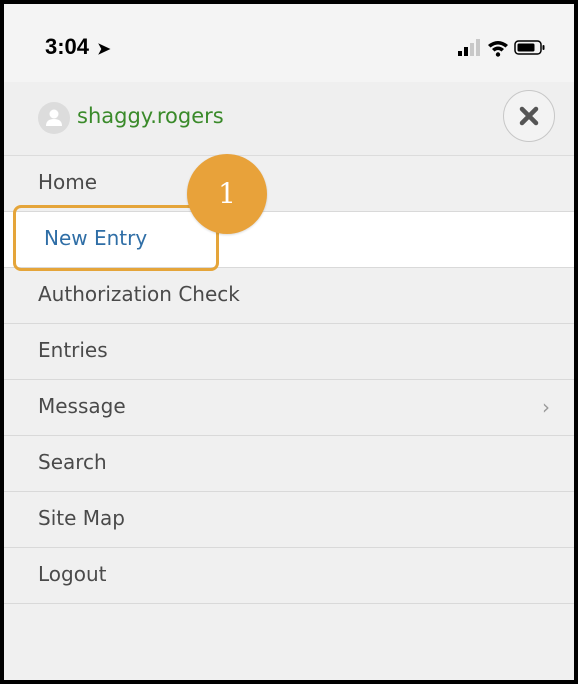 The image size is (578, 684). Describe the element at coordinates (289, 464) in the screenshot. I see `menu-item-search: Search` at that location.